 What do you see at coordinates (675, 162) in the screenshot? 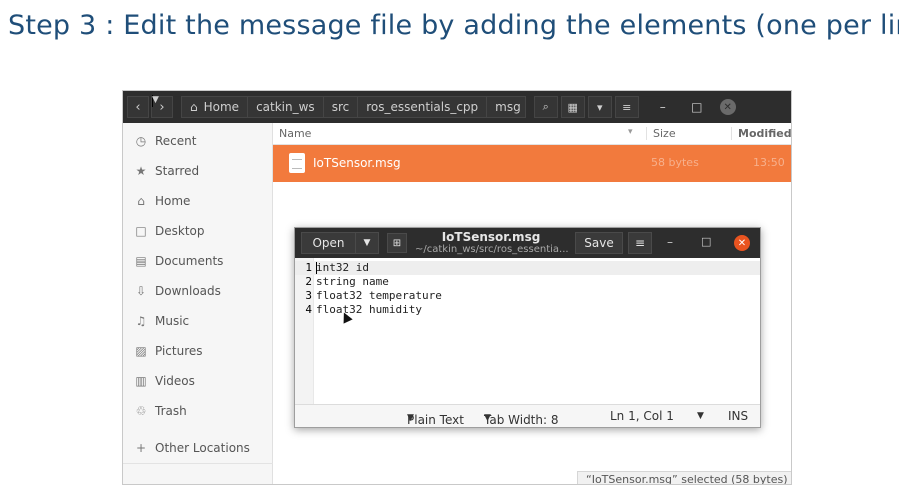
I see `file-size: 58 bytes` at bounding box center [675, 162].